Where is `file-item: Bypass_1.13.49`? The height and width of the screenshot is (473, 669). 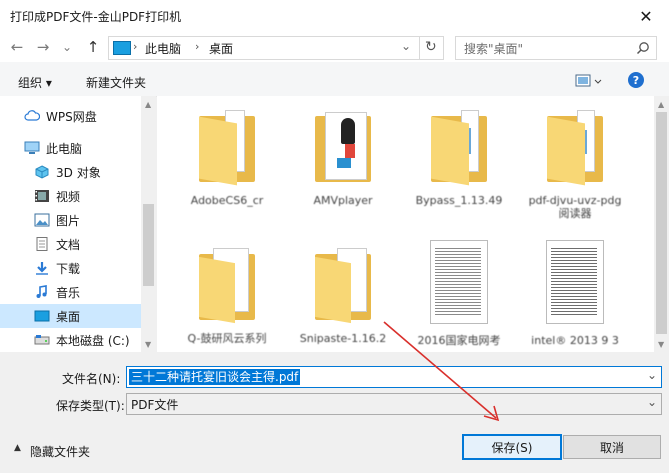 file-item: Bypass_1.13.49 is located at coordinates (459, 161).